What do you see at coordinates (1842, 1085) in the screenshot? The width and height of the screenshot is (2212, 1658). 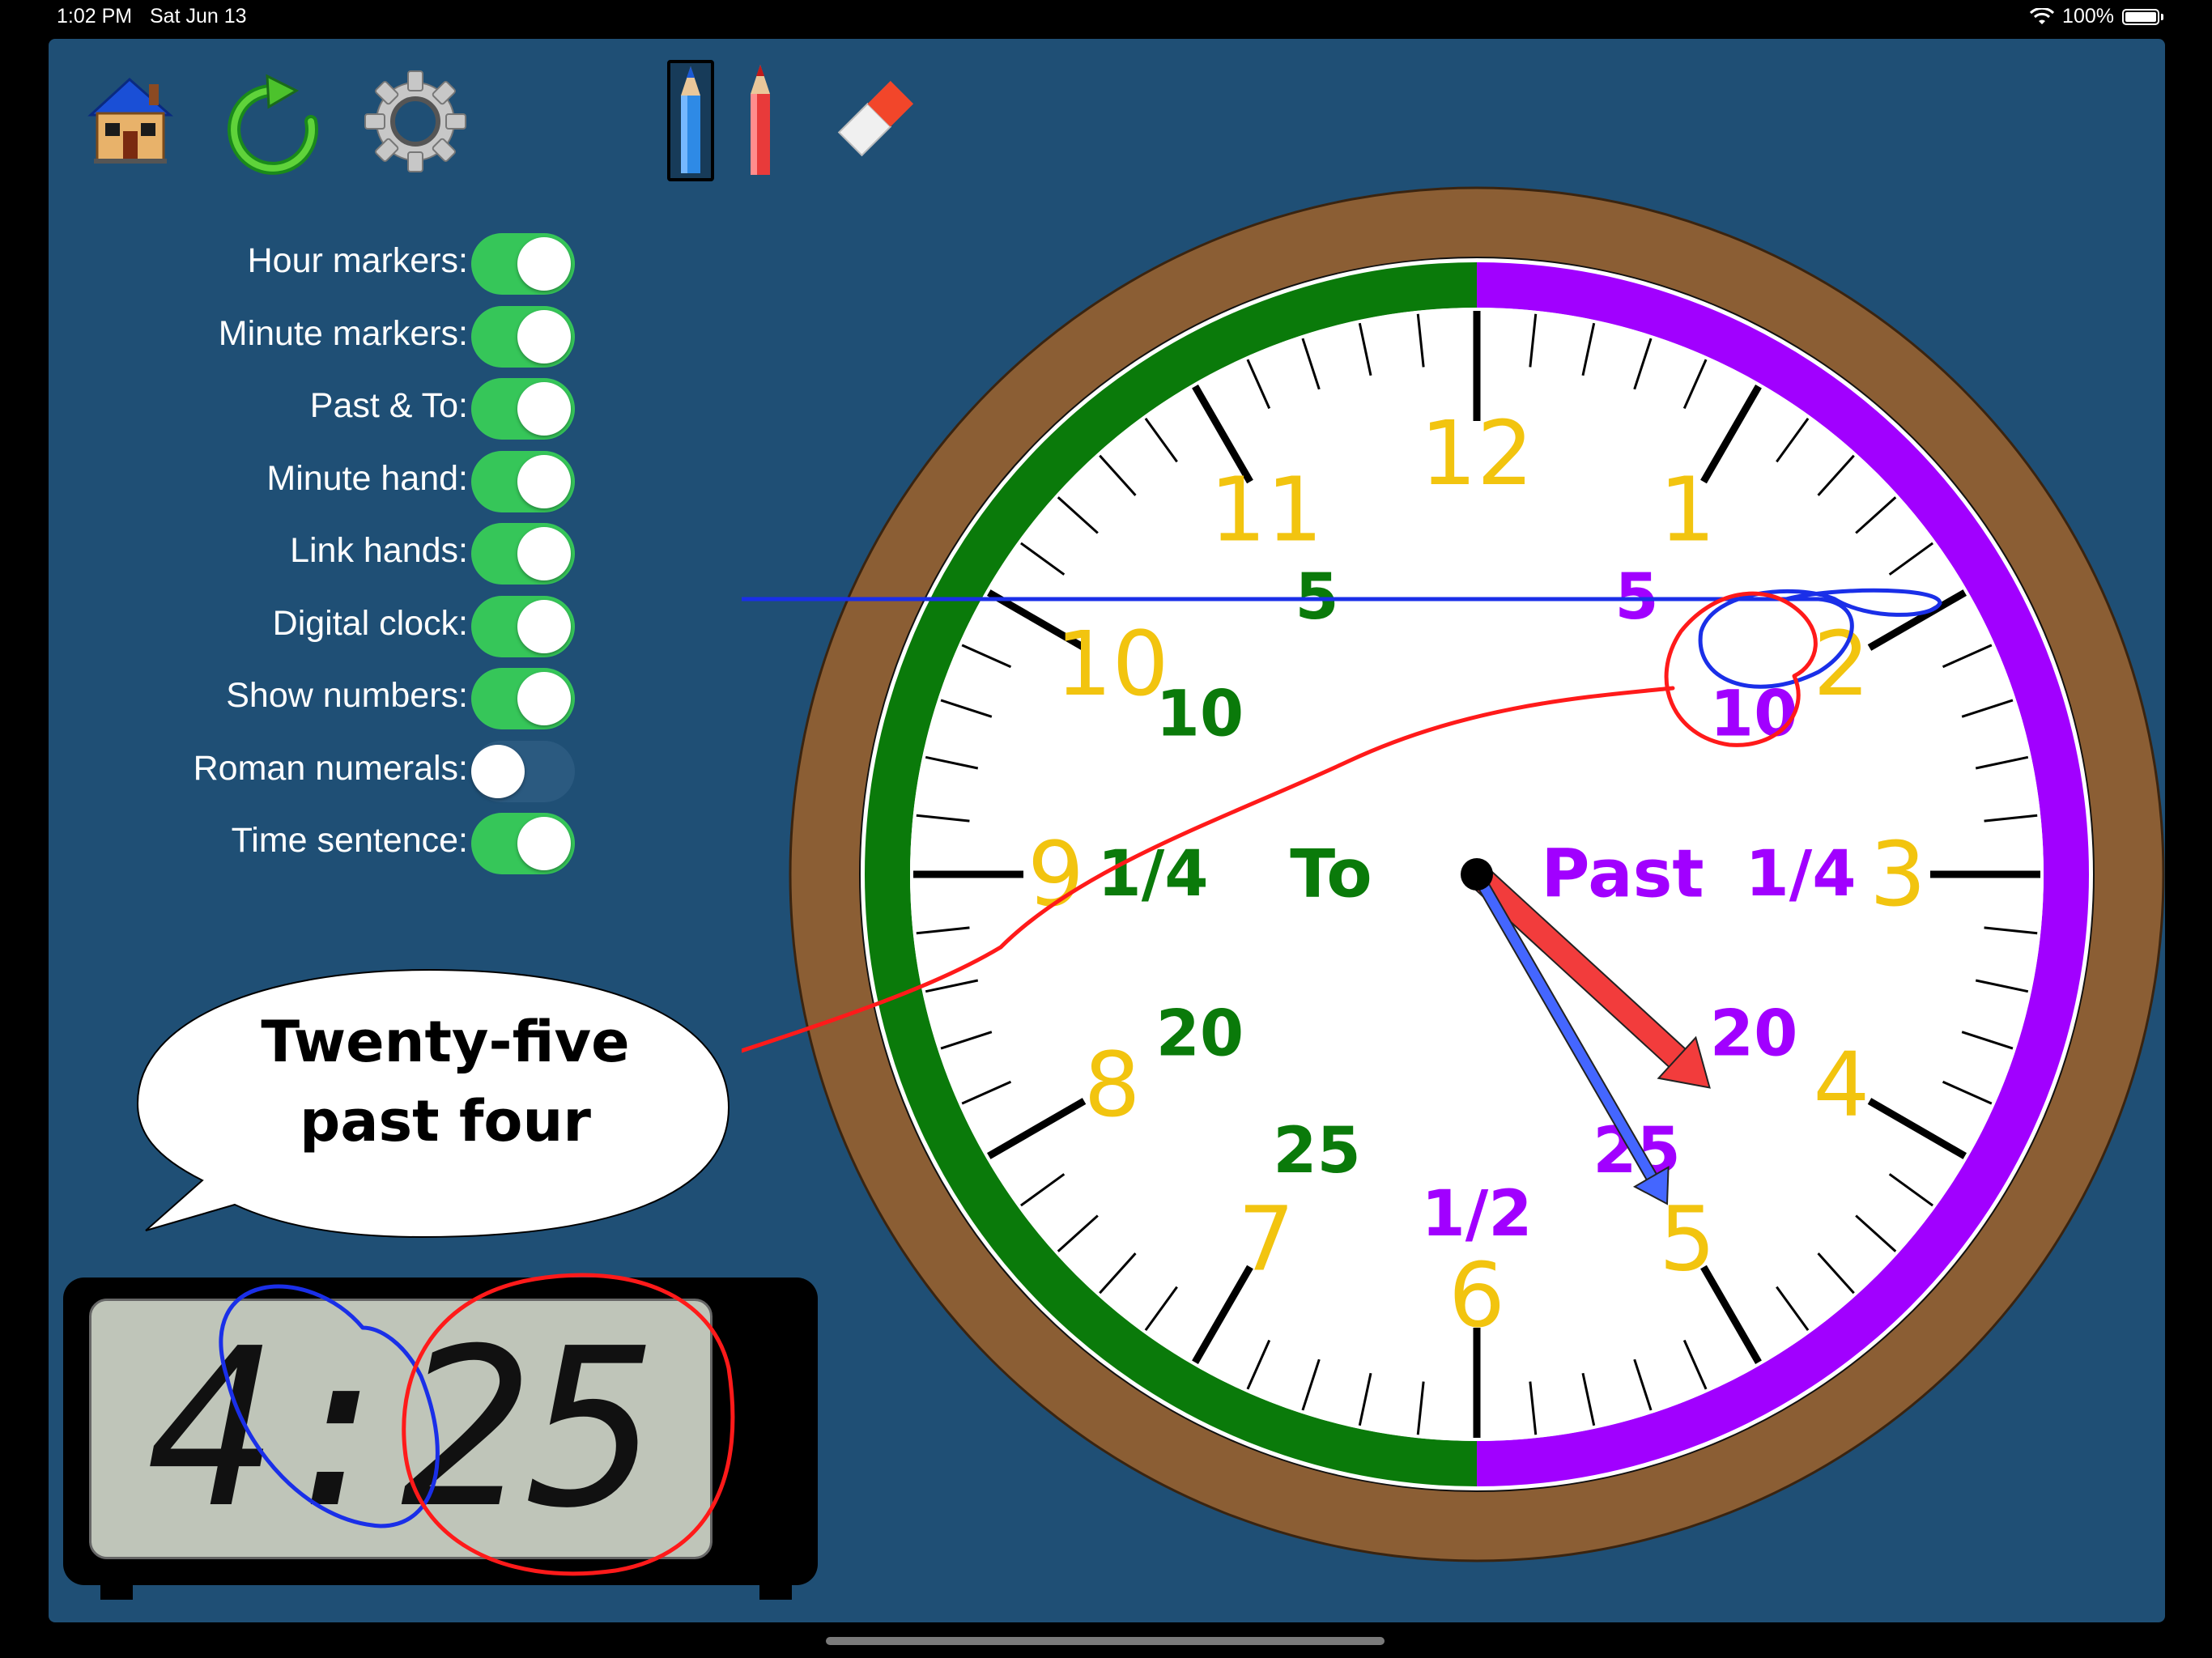 I see `hour-number: 4` at bounding box center [1842, 1085].